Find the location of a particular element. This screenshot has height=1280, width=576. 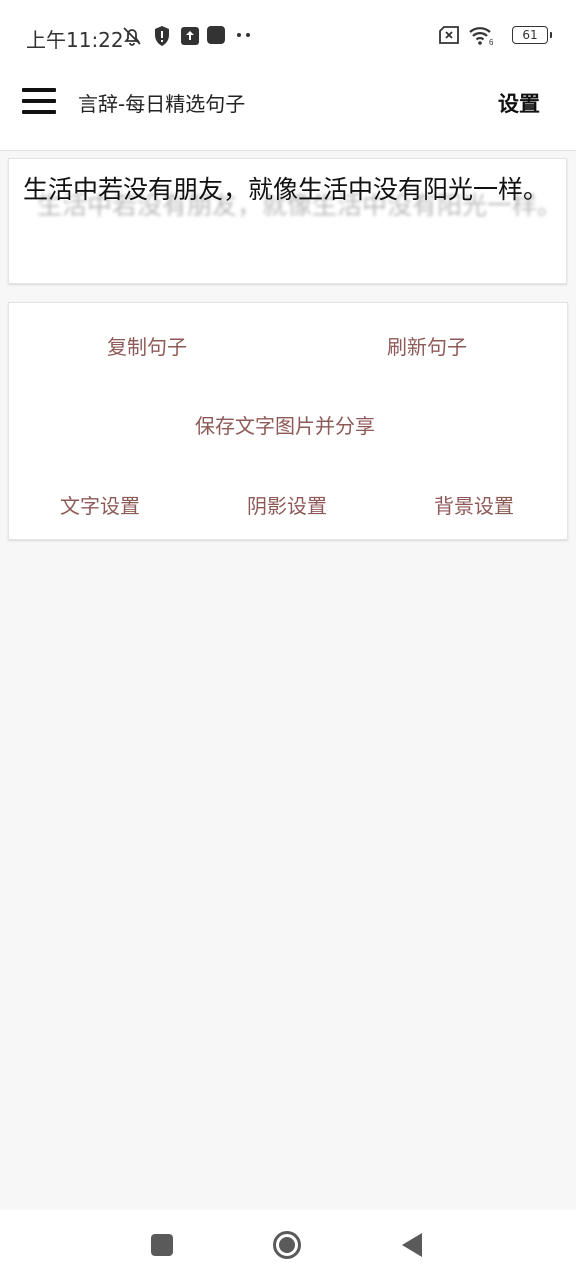

battery-indicator: 61 is located at coordinates (532, 35).